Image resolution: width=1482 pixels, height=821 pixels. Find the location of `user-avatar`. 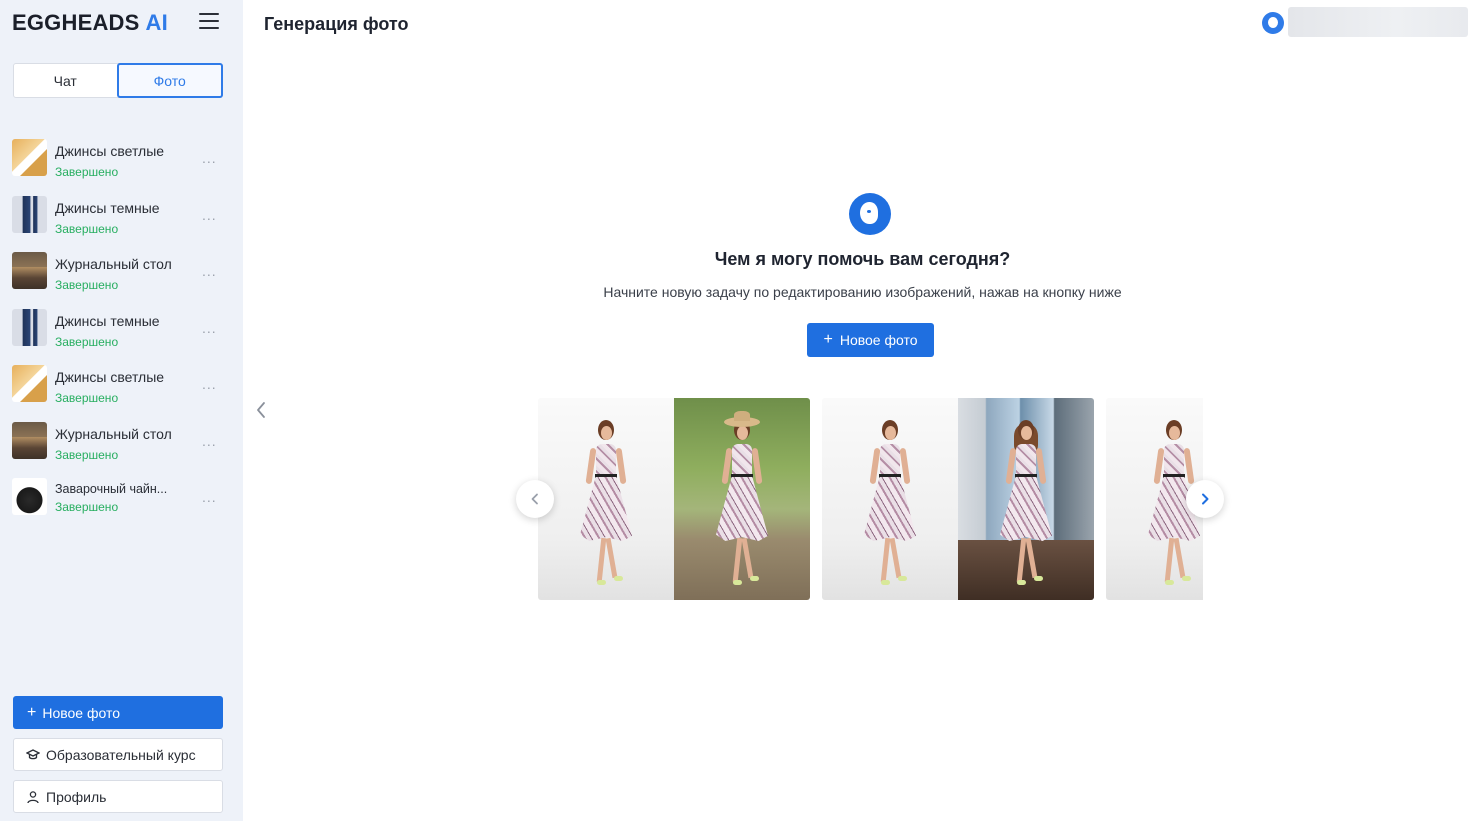

user-avatar is located at coordinates (1273, 23).